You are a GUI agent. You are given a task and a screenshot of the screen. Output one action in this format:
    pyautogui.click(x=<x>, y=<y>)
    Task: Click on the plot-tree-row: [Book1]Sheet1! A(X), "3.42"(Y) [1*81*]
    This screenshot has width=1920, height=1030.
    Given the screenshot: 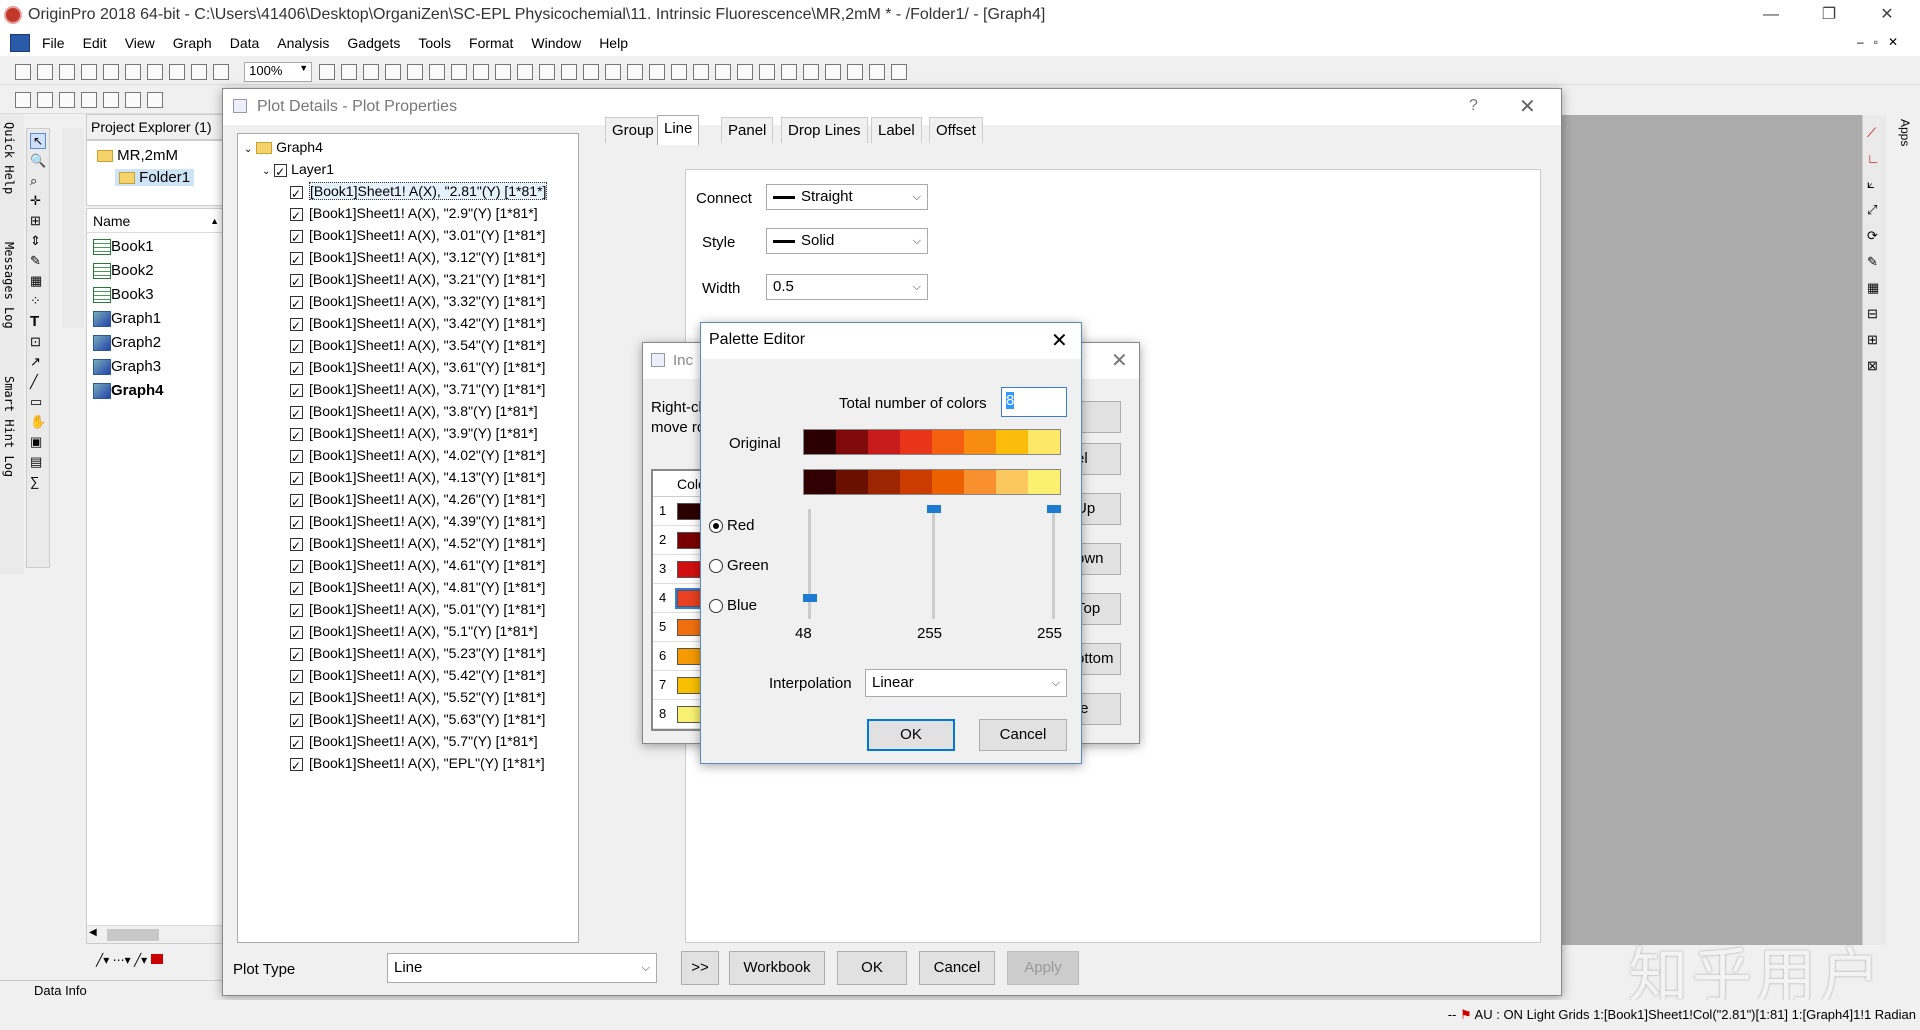 What is the action you would take?
    pyautogui.click(x=408, y=324)
    